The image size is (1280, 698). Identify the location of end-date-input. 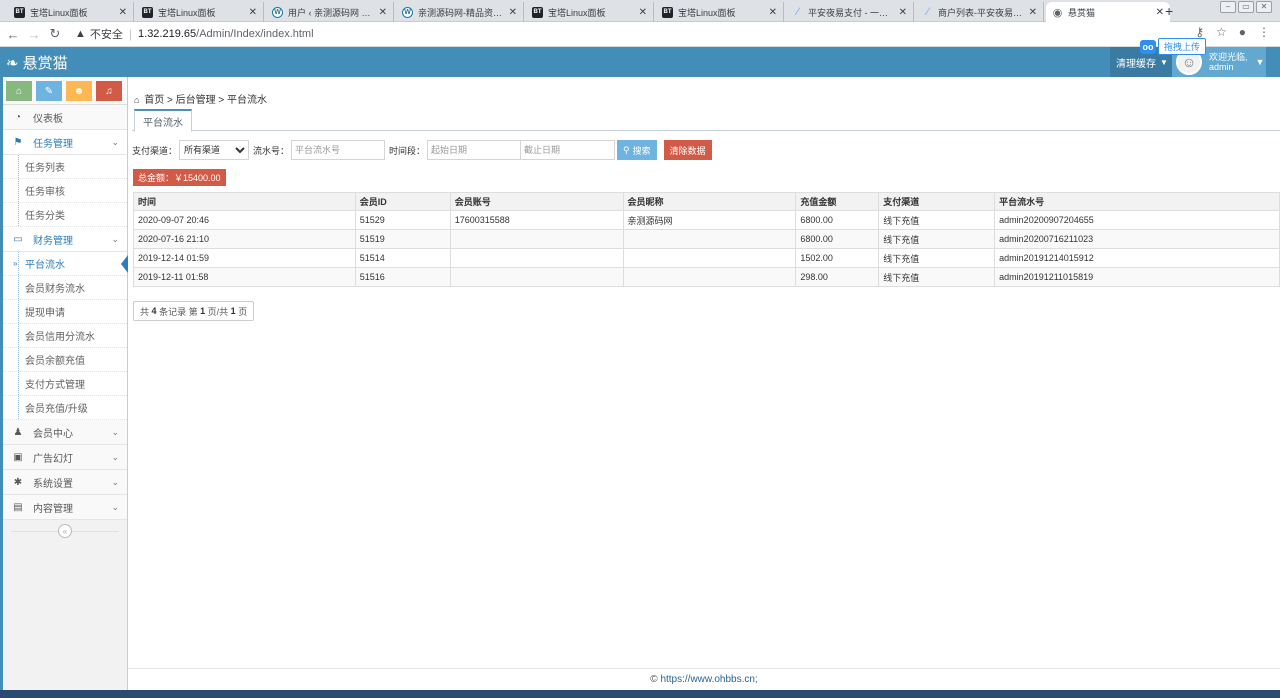
(568, 150).